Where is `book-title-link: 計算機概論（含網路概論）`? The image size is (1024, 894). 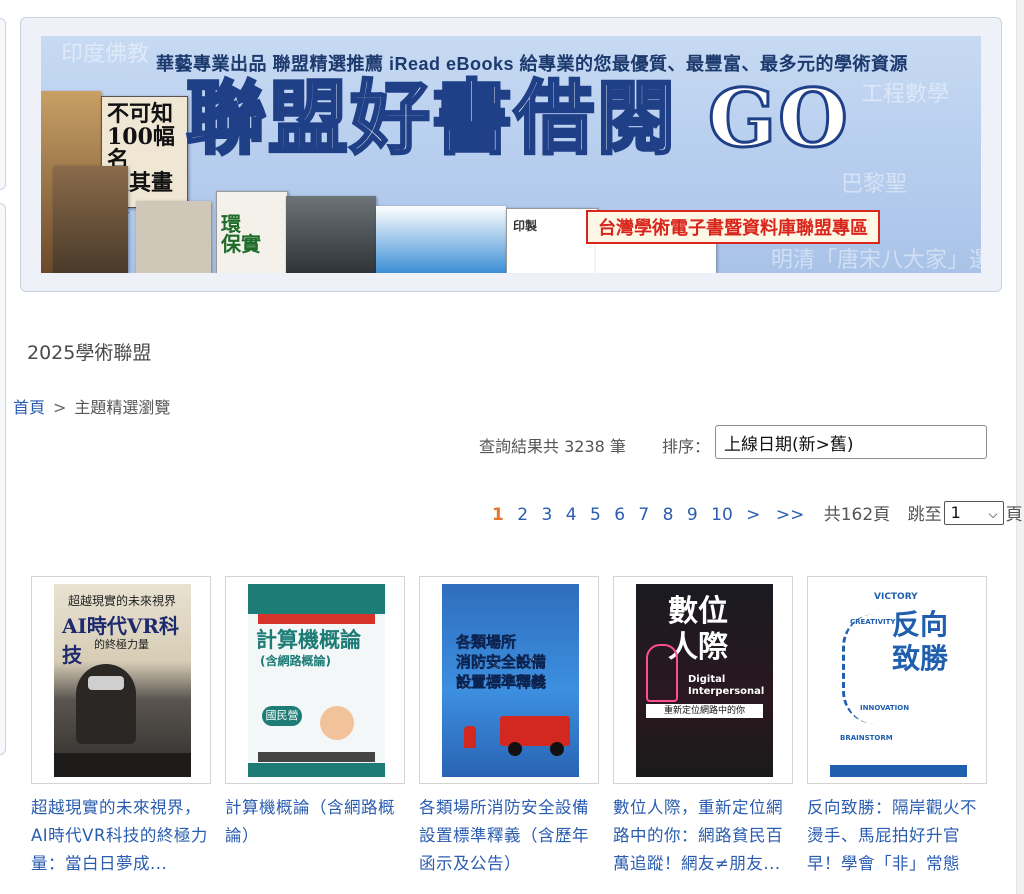
book-title-link: 計算機概論（含網路概論） is located at coordinates (316, 822).